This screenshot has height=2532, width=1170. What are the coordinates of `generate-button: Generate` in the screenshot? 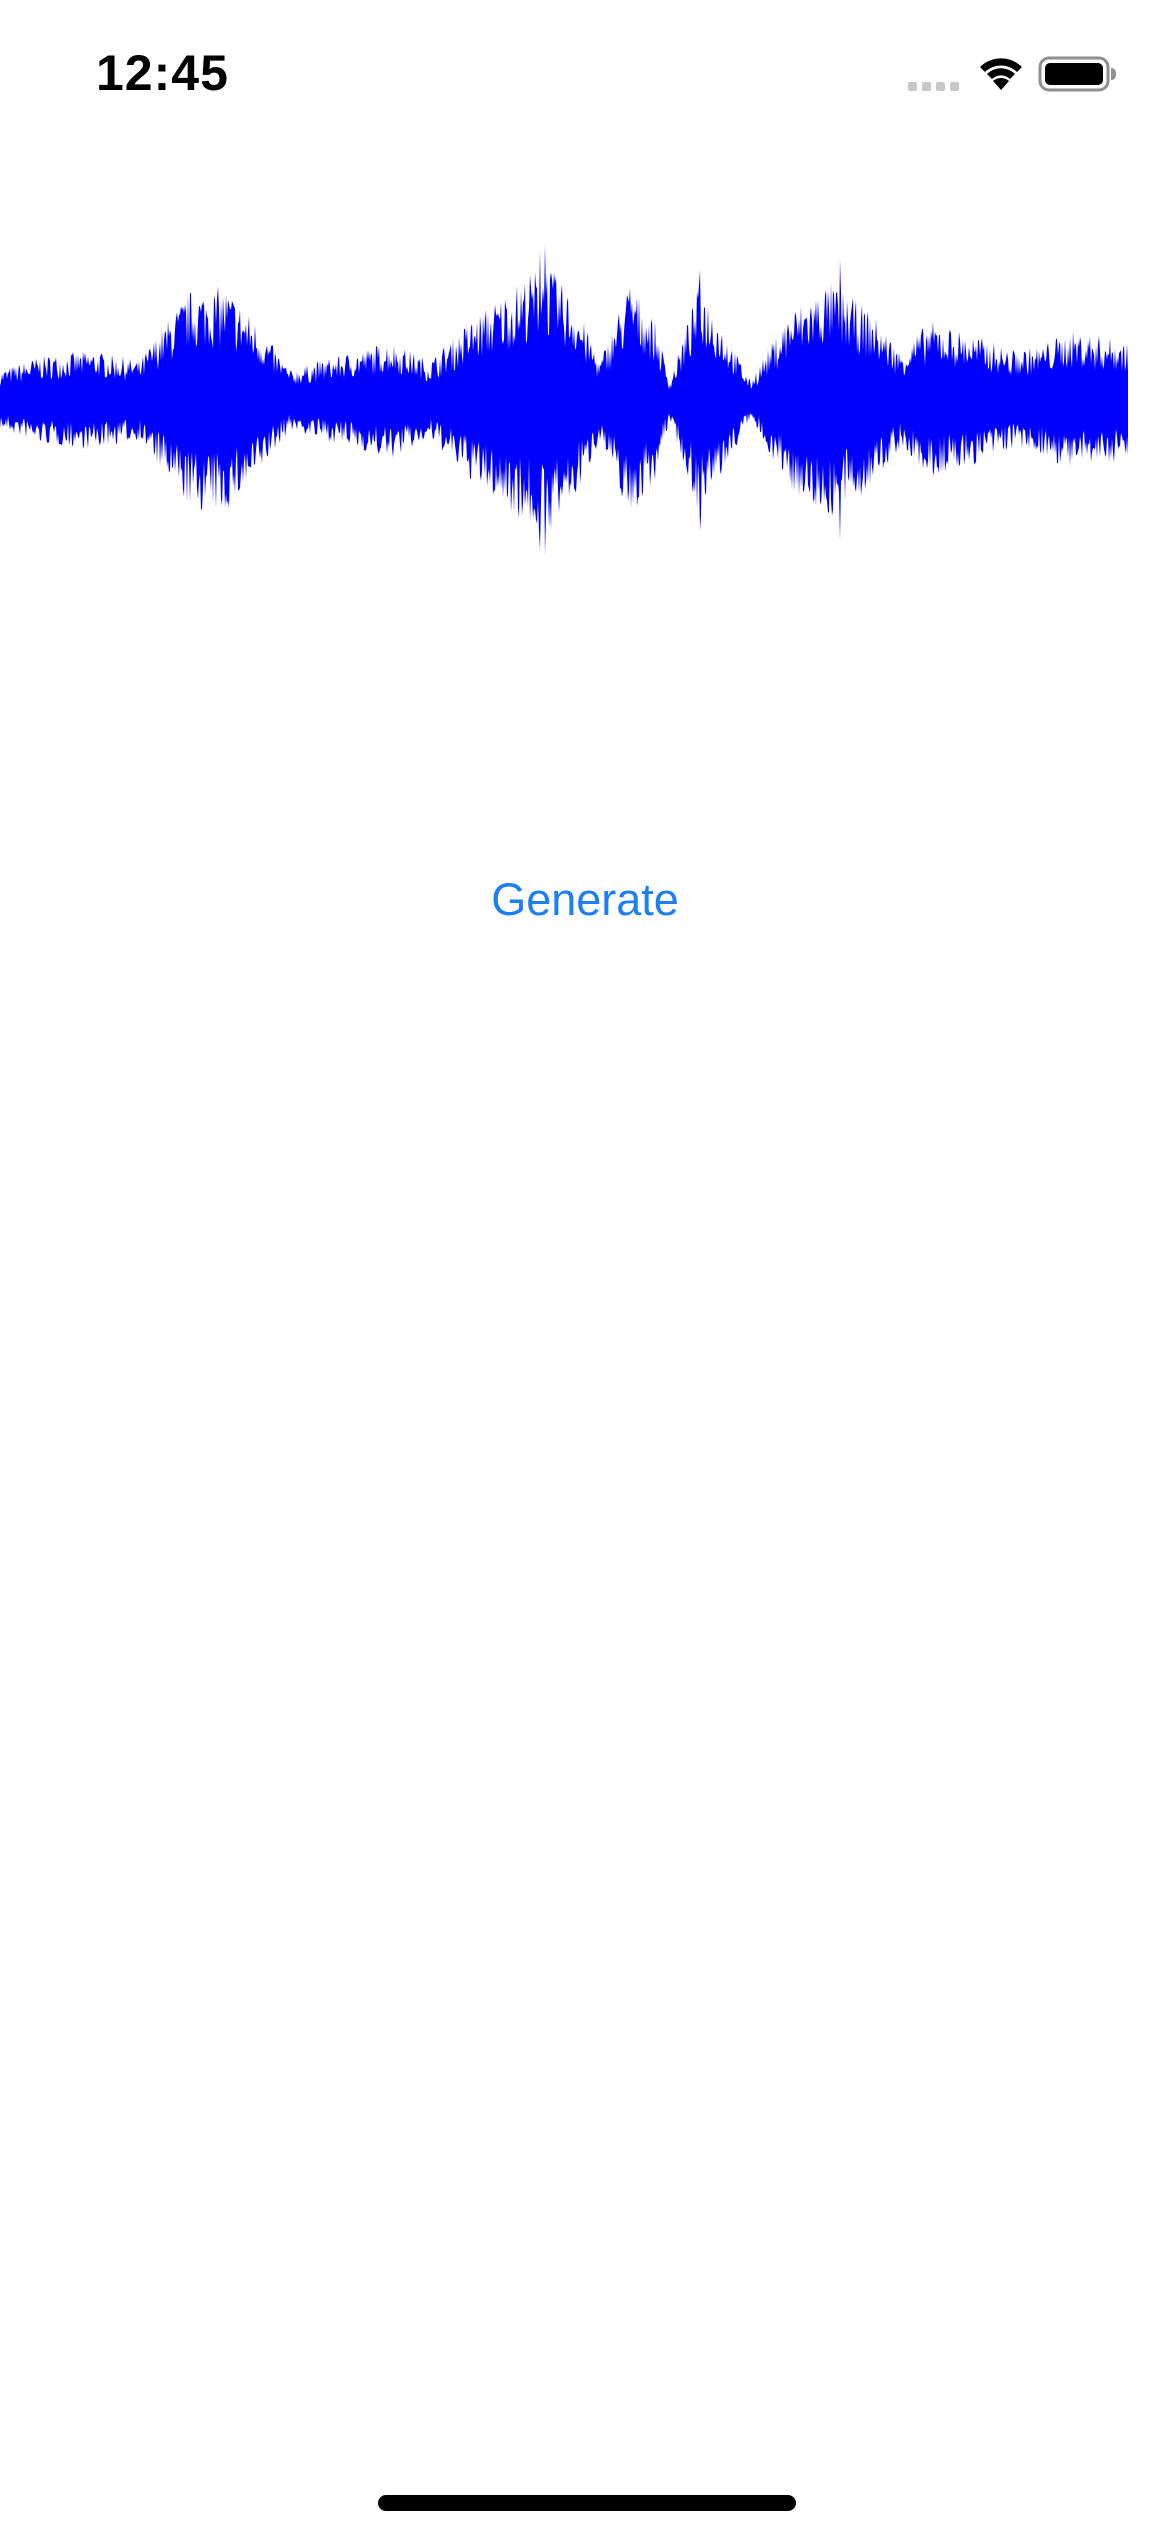 It's located at (585, 900).